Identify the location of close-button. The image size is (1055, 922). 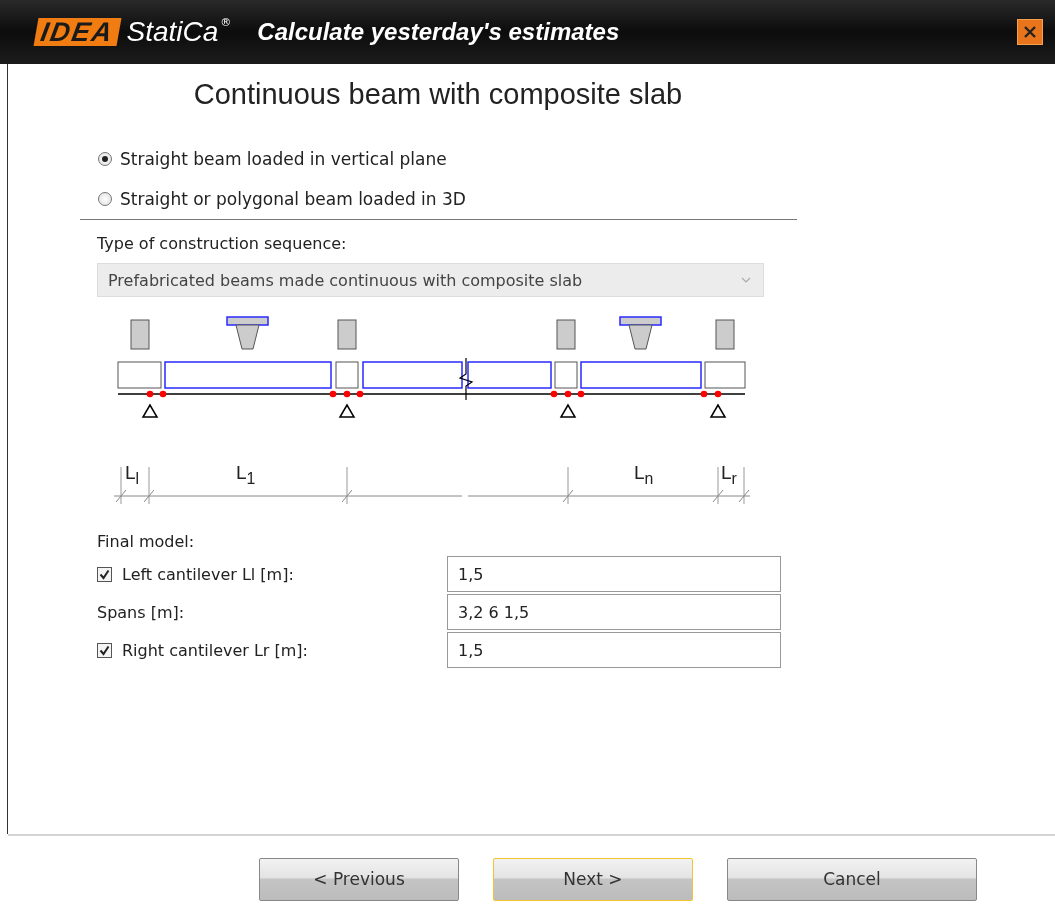
(1030, 32).